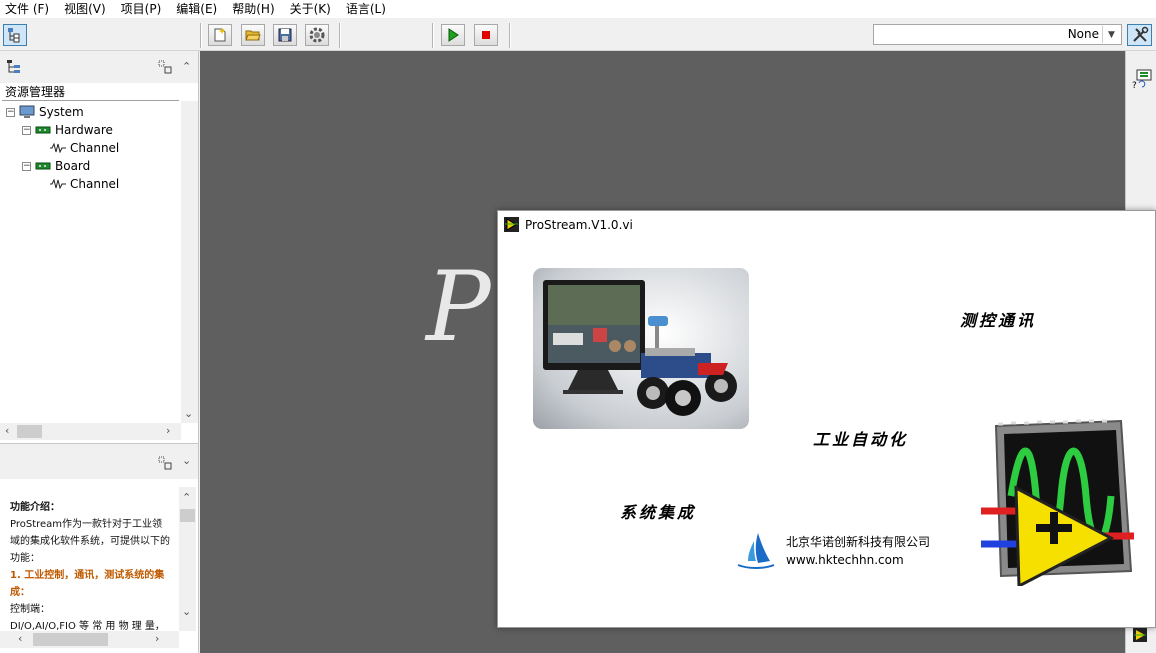 The width and height of the screenshot is (1156, 653). Describe the element at coordinates (858, 560) in the screenshot. I see `company-url: www.hktechhn.com` at that location.